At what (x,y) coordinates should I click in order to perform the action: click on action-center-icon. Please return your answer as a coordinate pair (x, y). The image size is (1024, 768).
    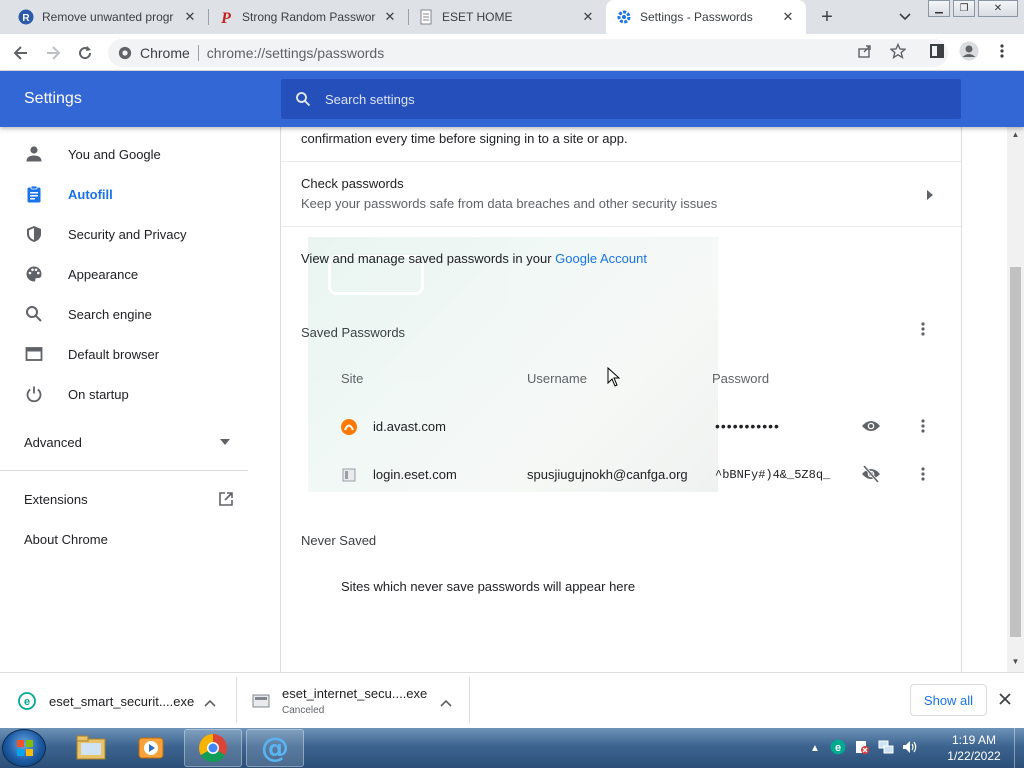
    Looking at the image, I should click on (862, 748).